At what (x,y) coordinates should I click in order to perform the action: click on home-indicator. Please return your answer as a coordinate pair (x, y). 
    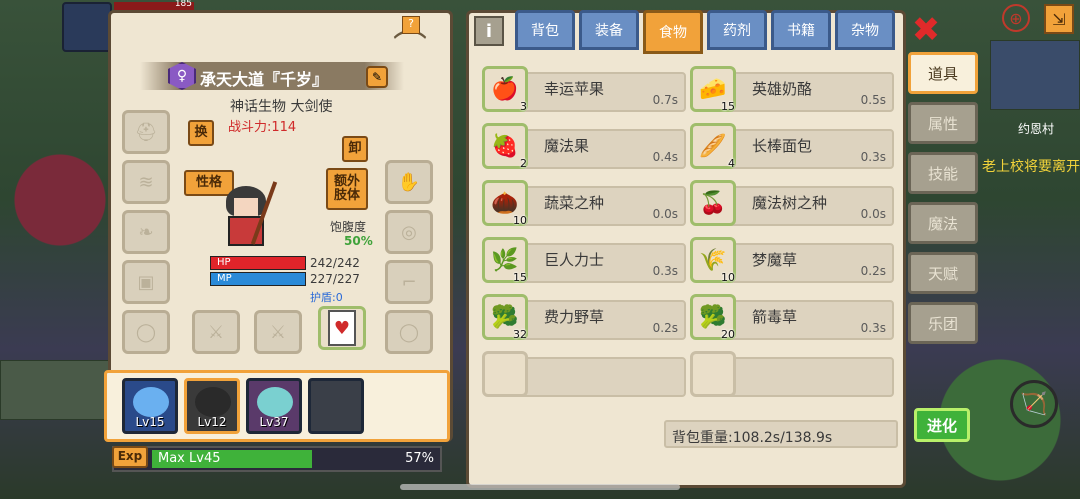
    Looking at the image, I should click on (540, 487).